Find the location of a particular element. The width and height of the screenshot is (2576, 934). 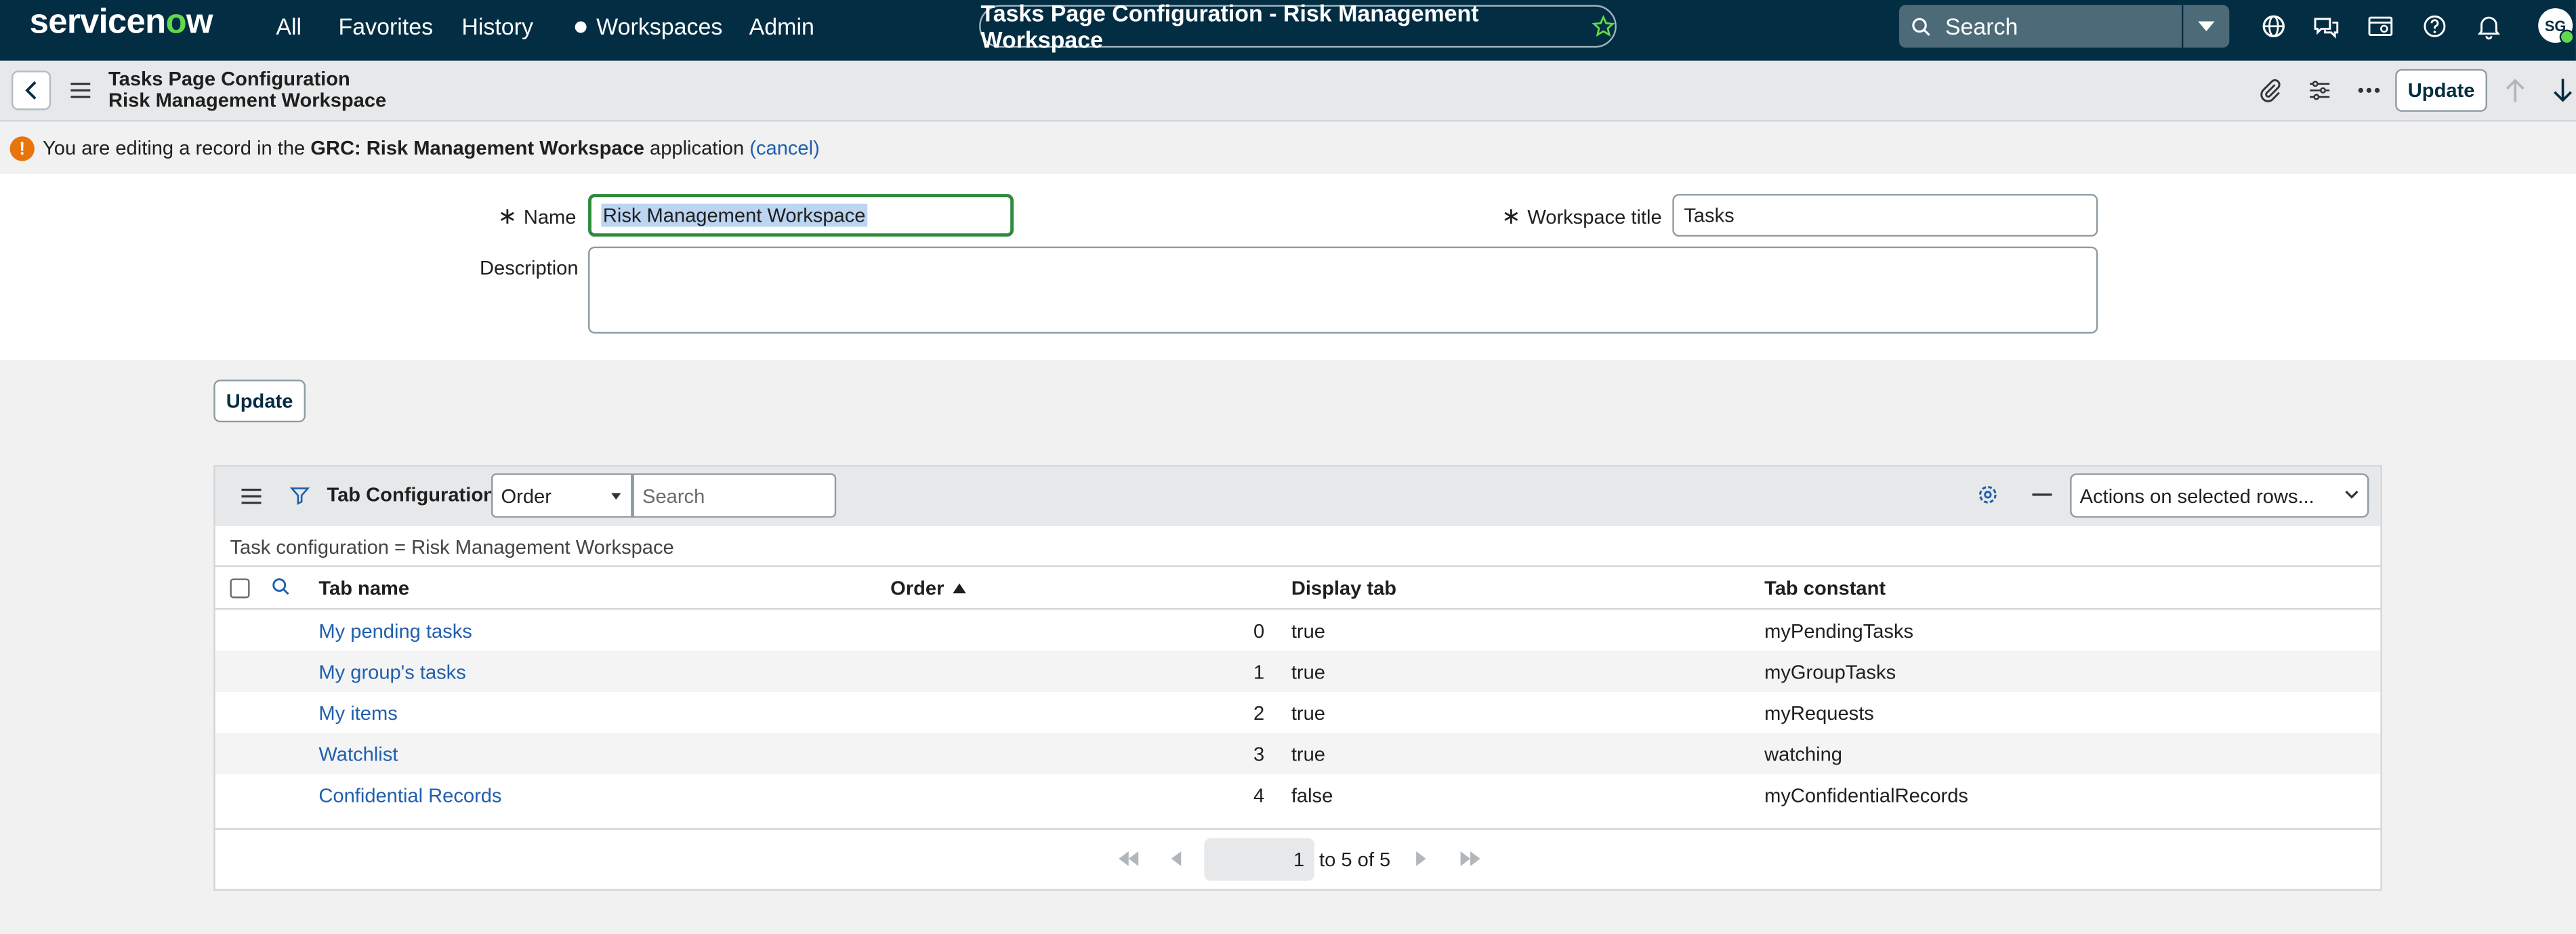

tab-constant-cell: watching is located at coordinates (1803, 754).